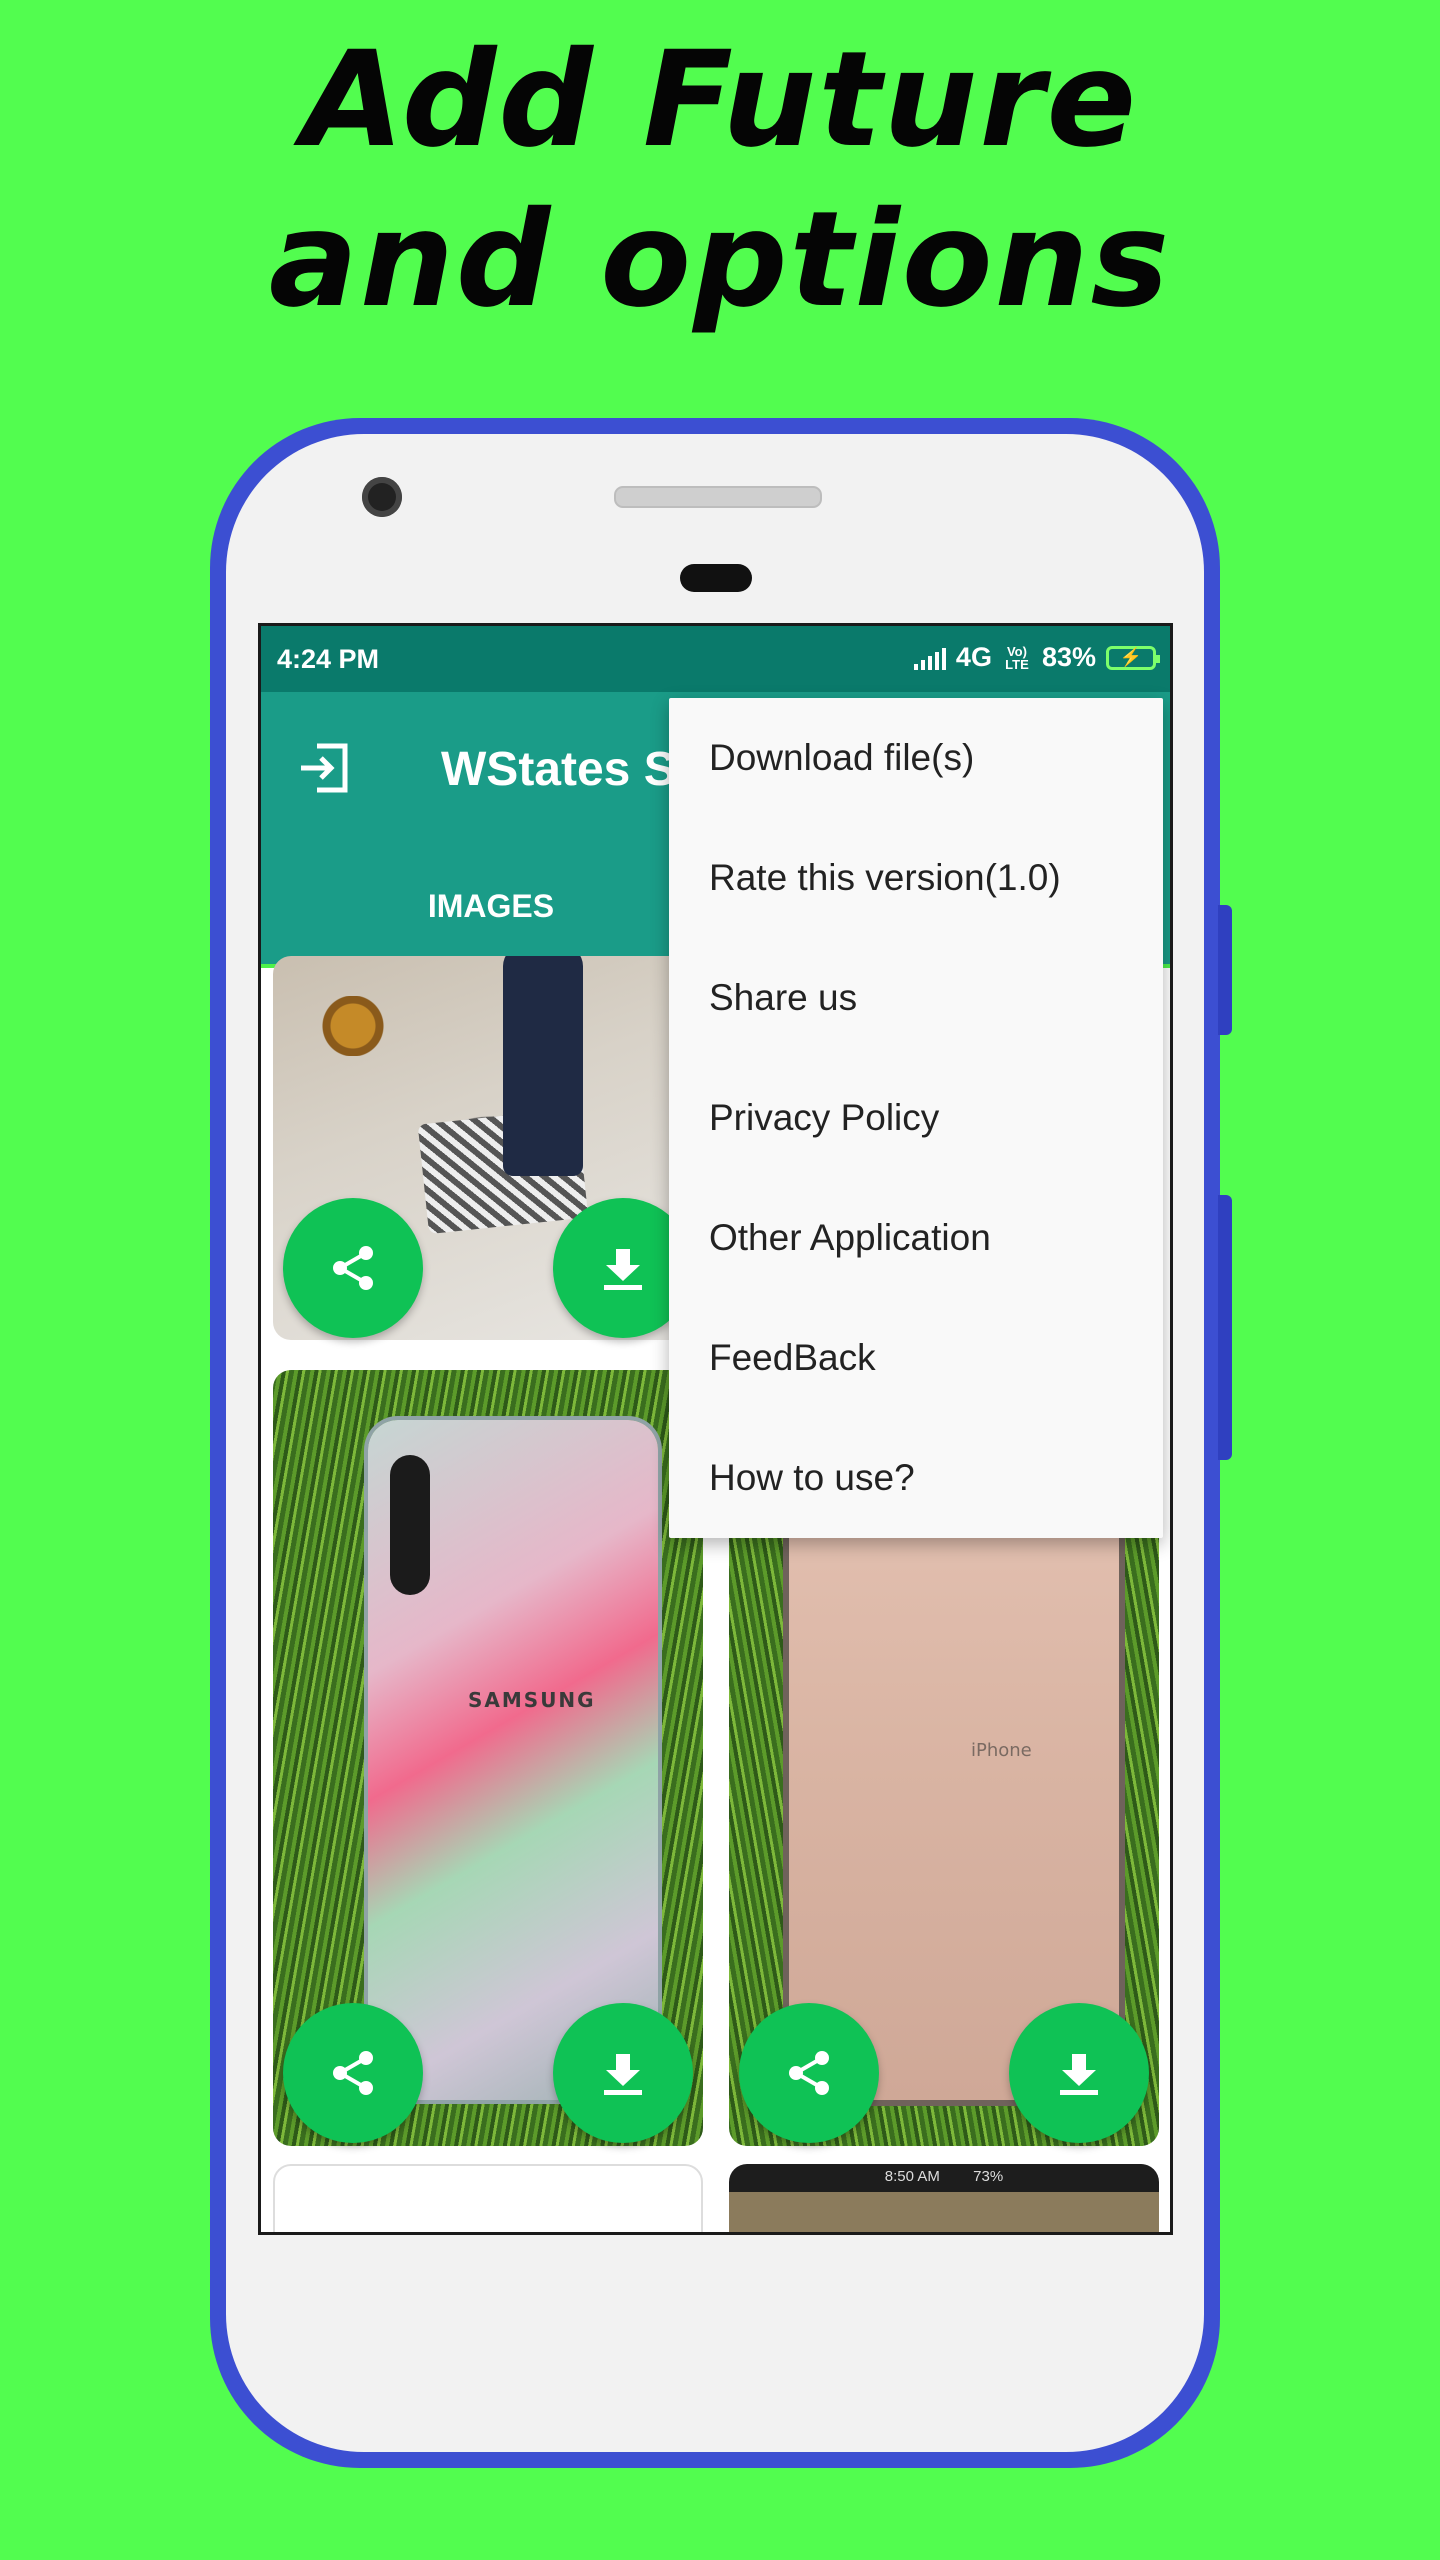 The height and width of the screenshot is (2560, 1440). I want to click on battery-percent: 83%, so click(1068, 657).